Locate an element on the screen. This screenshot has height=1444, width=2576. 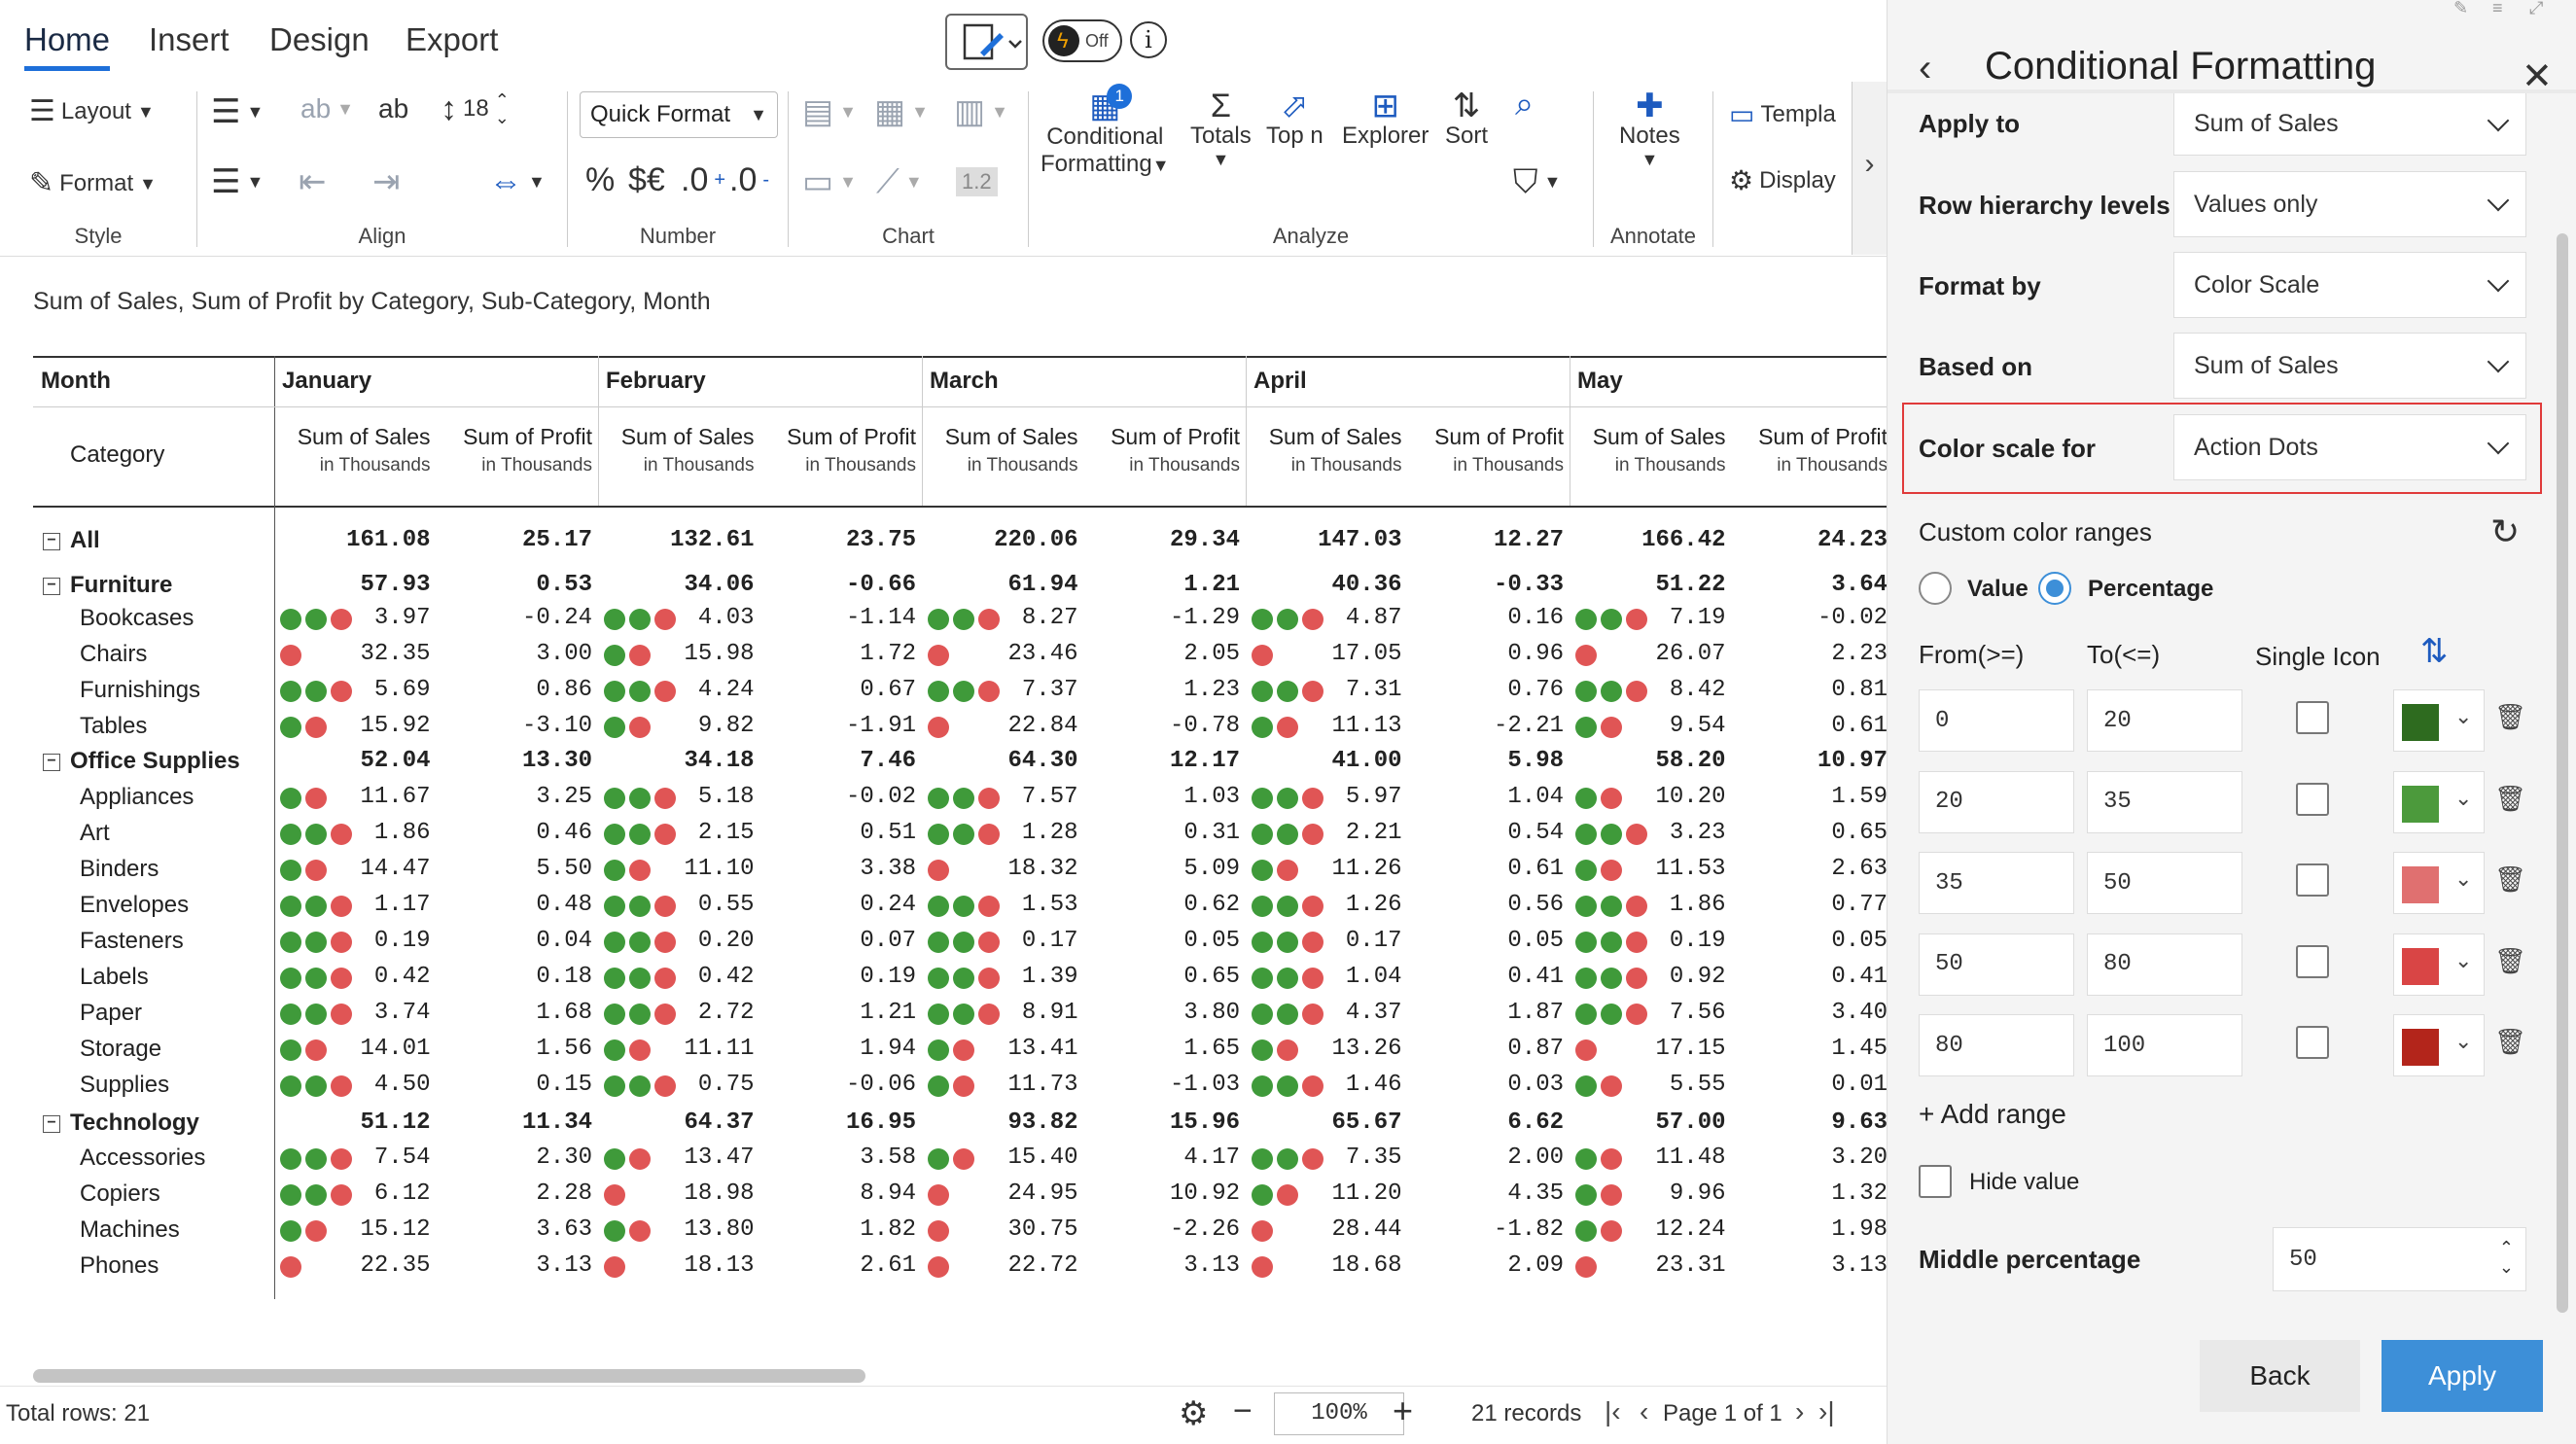
templates-button: ▭ Templa is located at coordinates (1783, 114).